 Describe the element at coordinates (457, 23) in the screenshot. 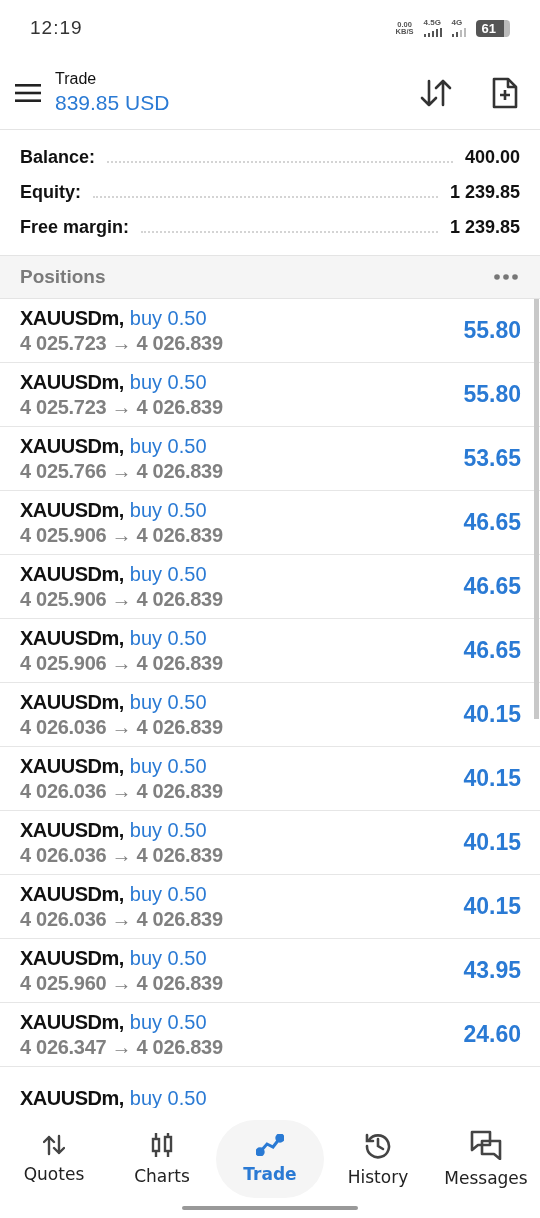

I see `network-label: 4G` at that location.